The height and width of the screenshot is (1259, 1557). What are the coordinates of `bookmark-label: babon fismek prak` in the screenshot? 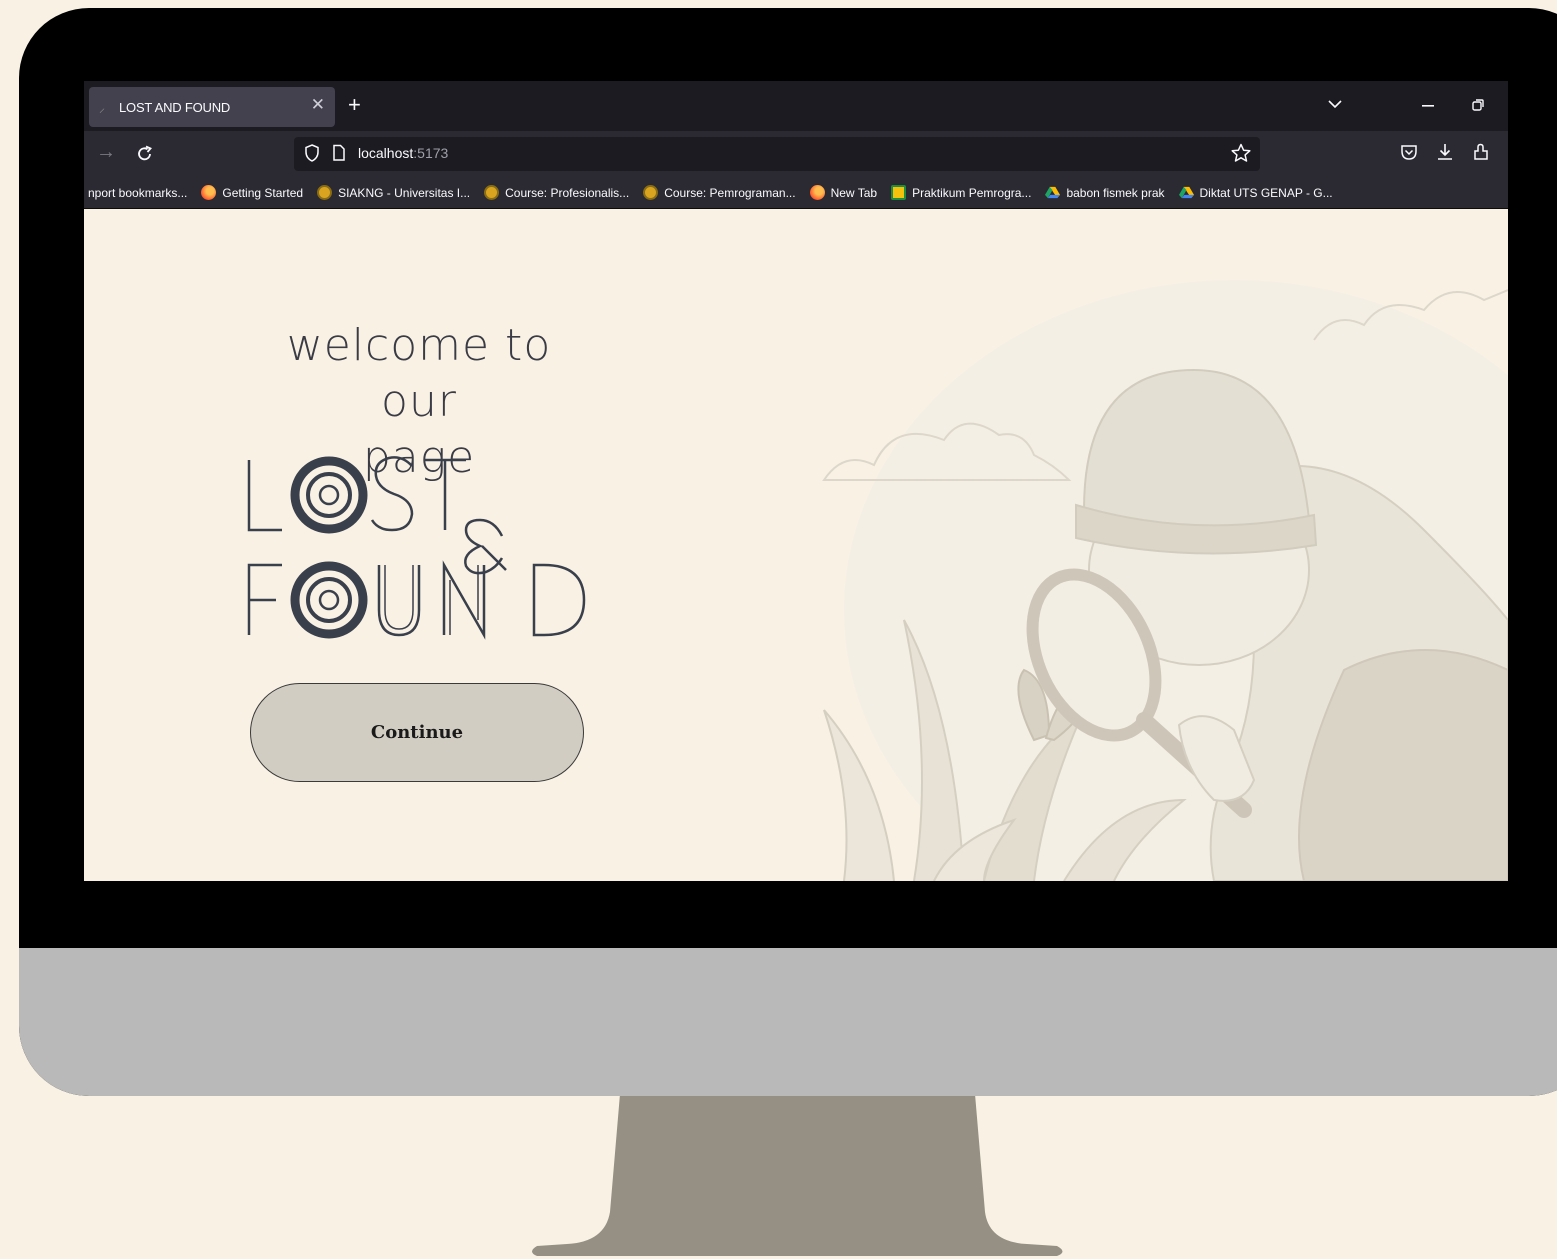 It's located at (1115, 192).